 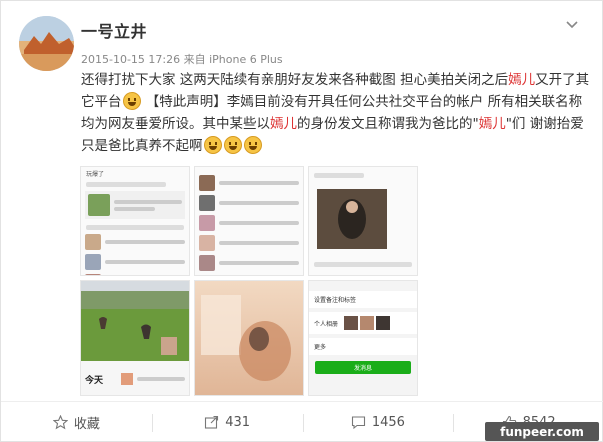 I want to click on send-message-button: 发消息, so click(x=363, y=367).